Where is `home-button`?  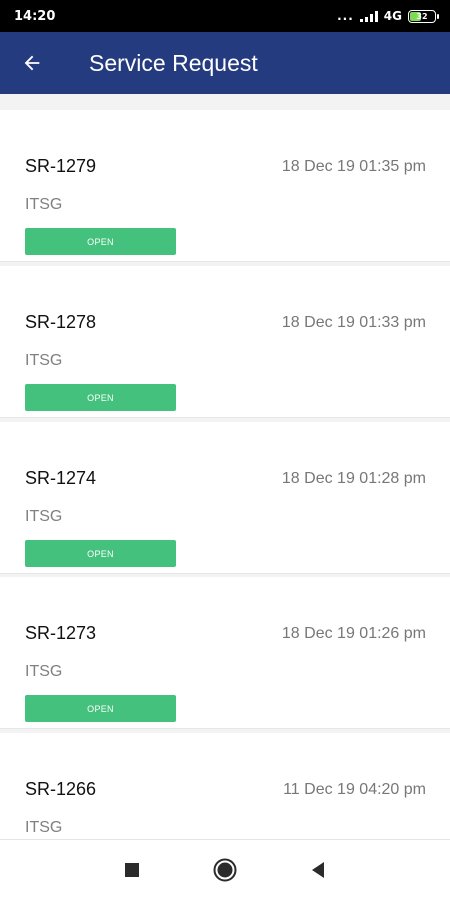 home-button is located at coordinates (225, 870).